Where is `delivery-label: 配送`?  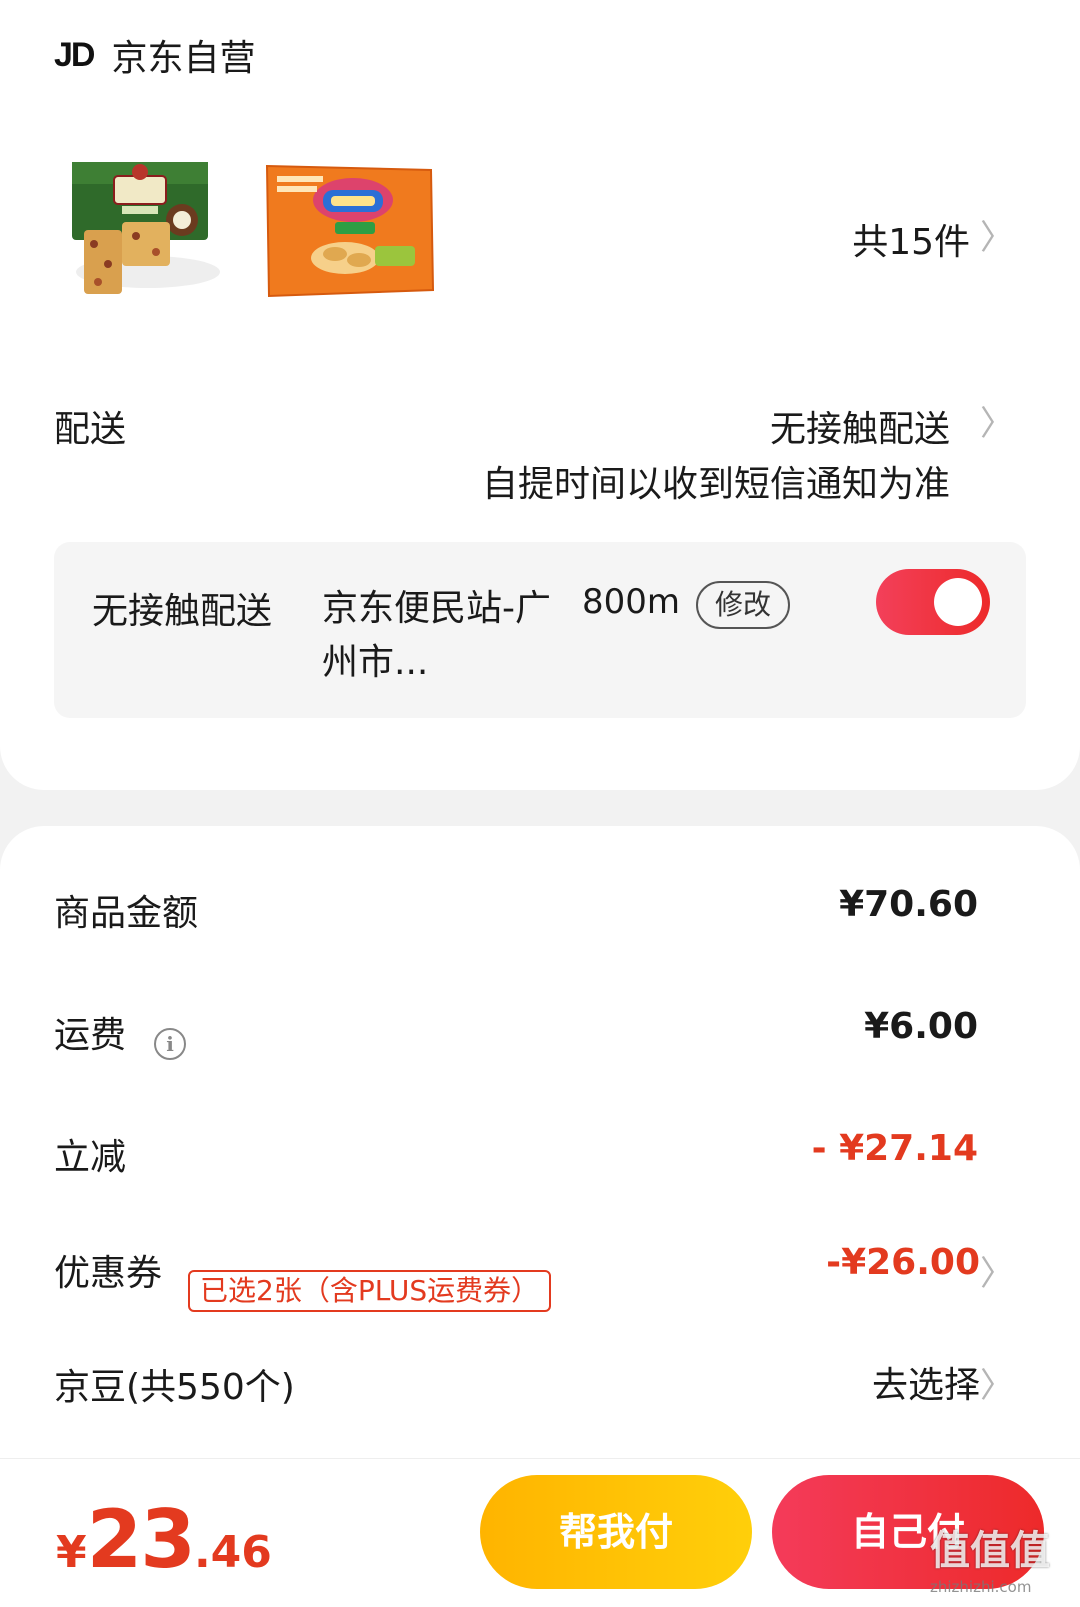 delivery-label: 配送 is located at coordinates (90, 429).